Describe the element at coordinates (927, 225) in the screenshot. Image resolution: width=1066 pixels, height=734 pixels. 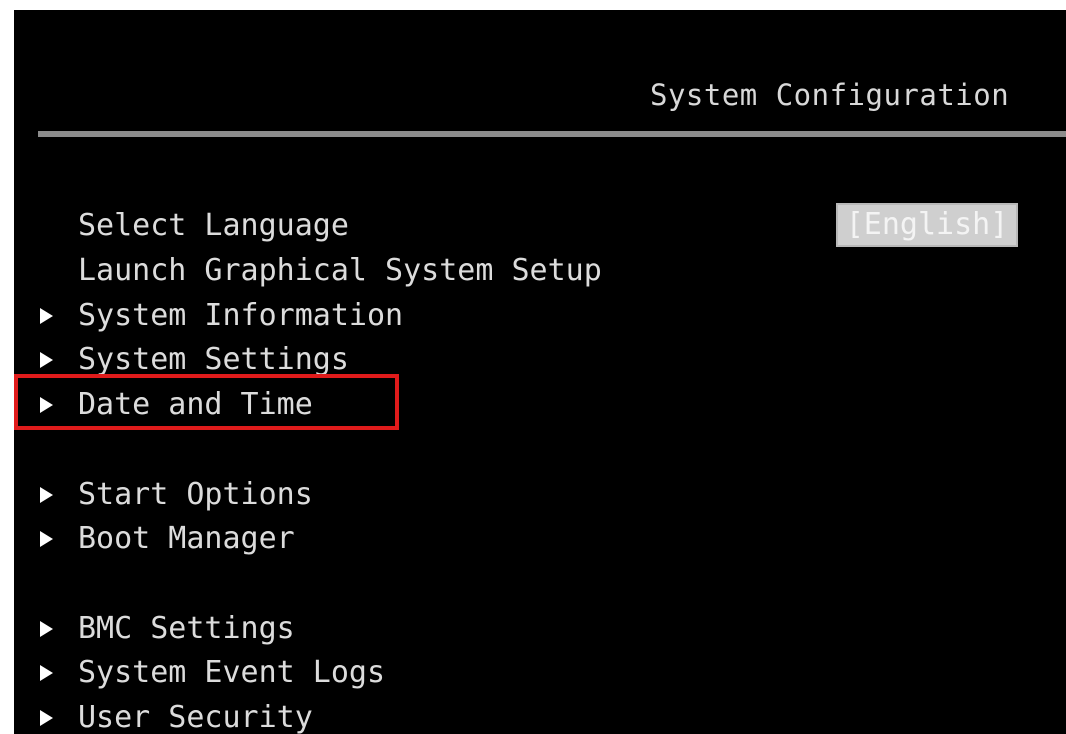
I see `language-value-field: [English]` at that location.